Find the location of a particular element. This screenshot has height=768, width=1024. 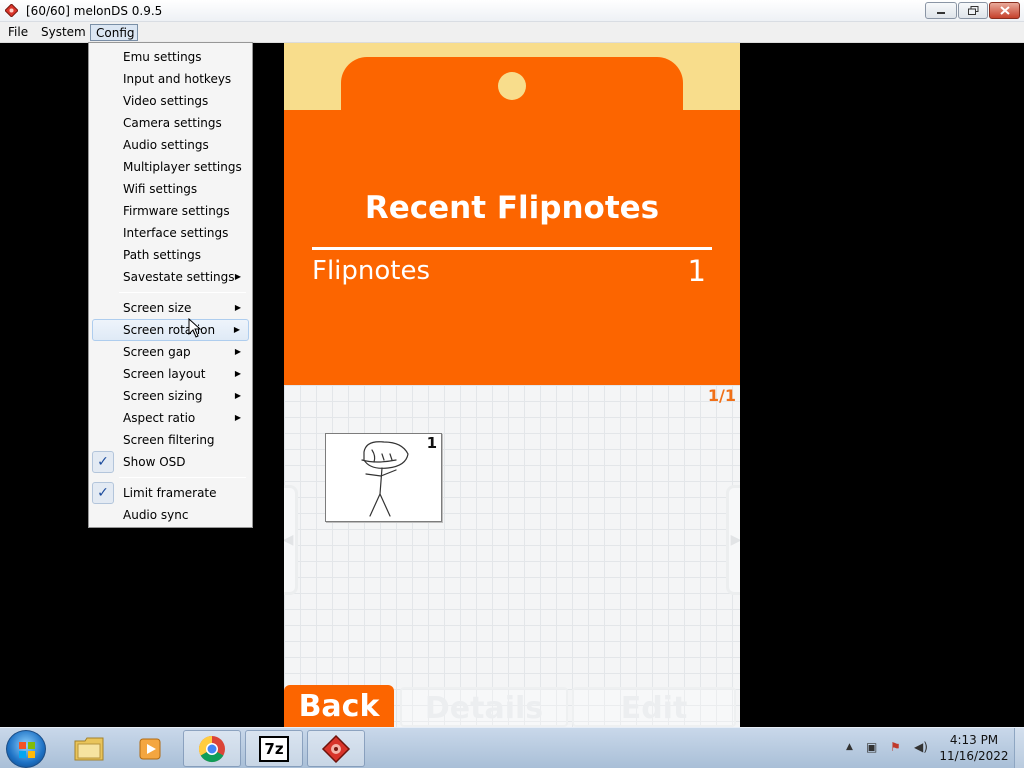

menu-item-label: Show OSD is located at coordinates (154, 462).